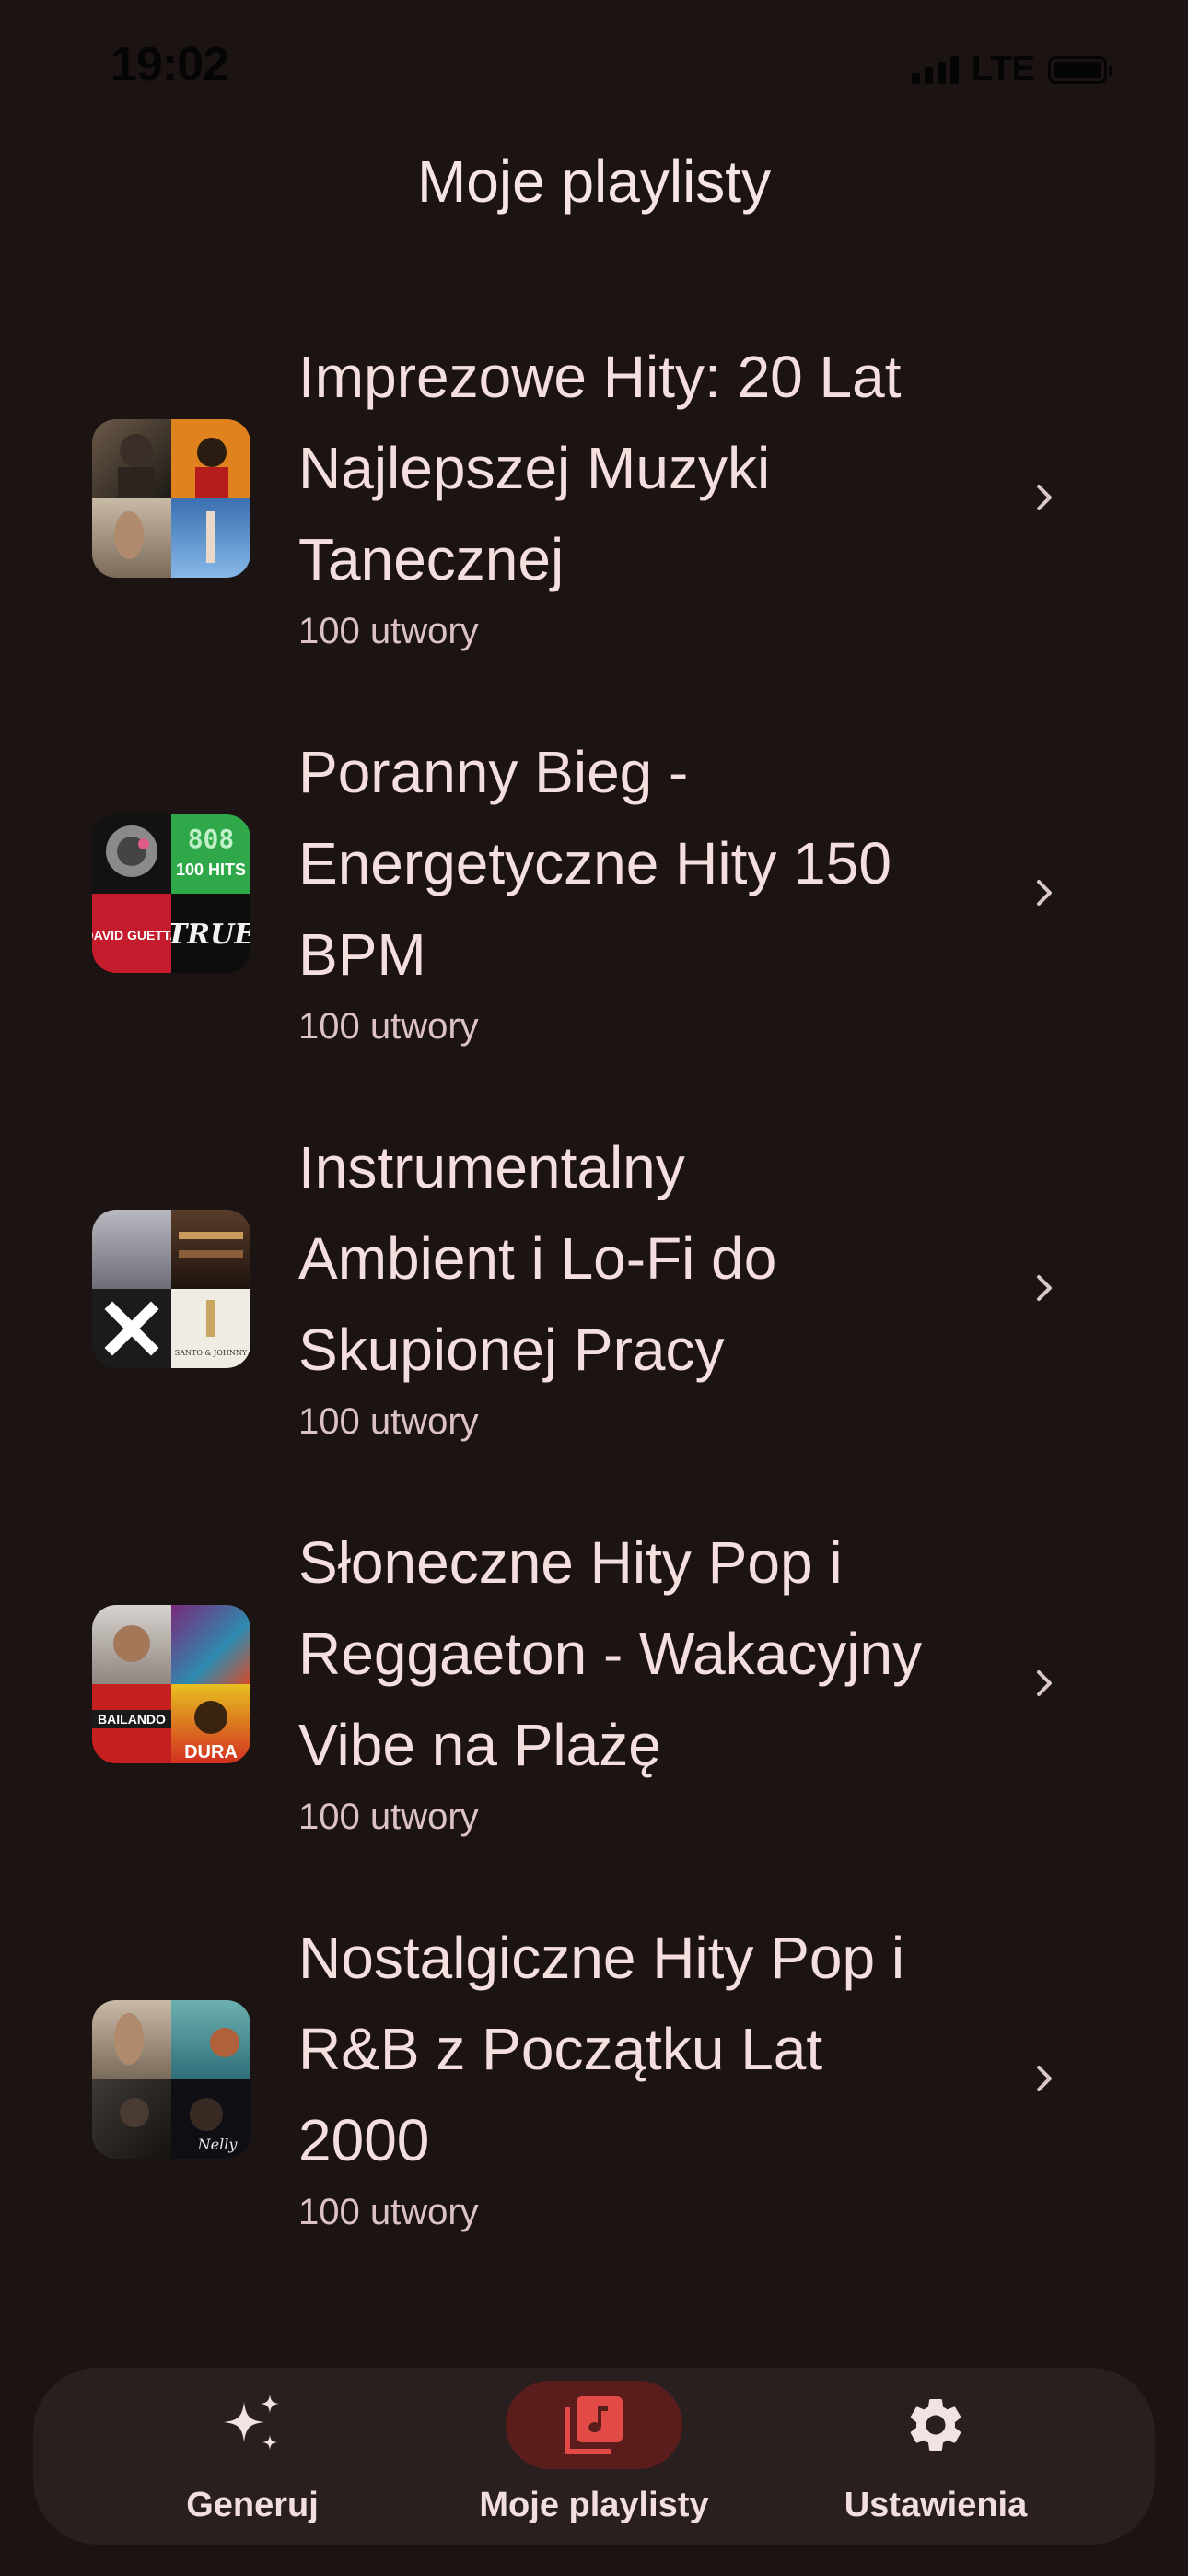 Image resolution: width=1188 pixels, height=2576 pixels. I want to click on svg-text: 100 HITS, so click(211, 870).